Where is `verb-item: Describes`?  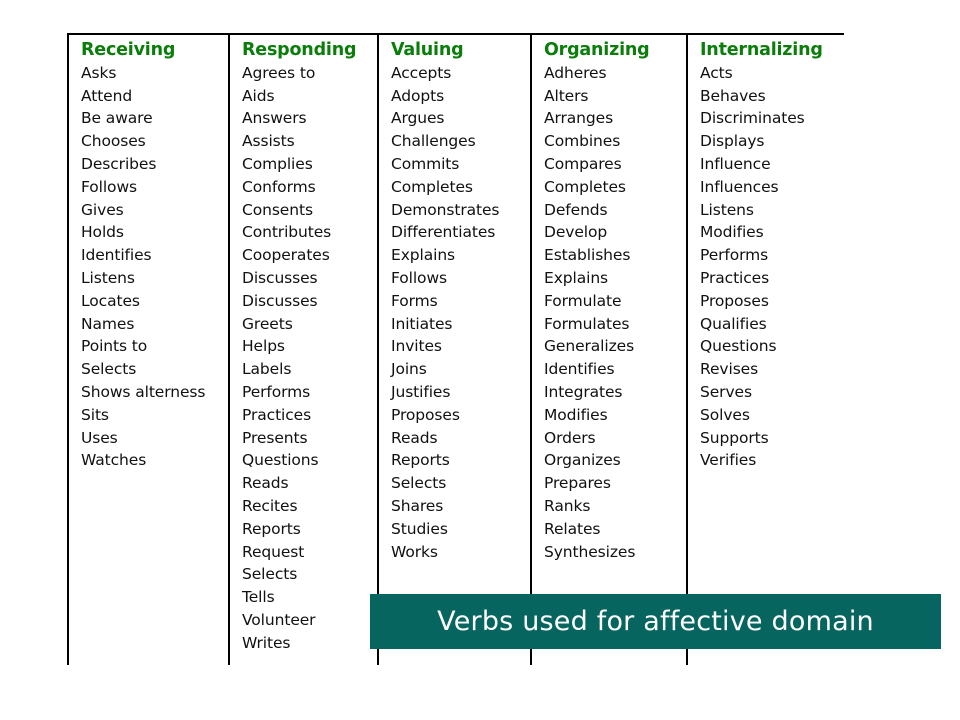 verb-item: Describes is located at coordinates (119, 163).